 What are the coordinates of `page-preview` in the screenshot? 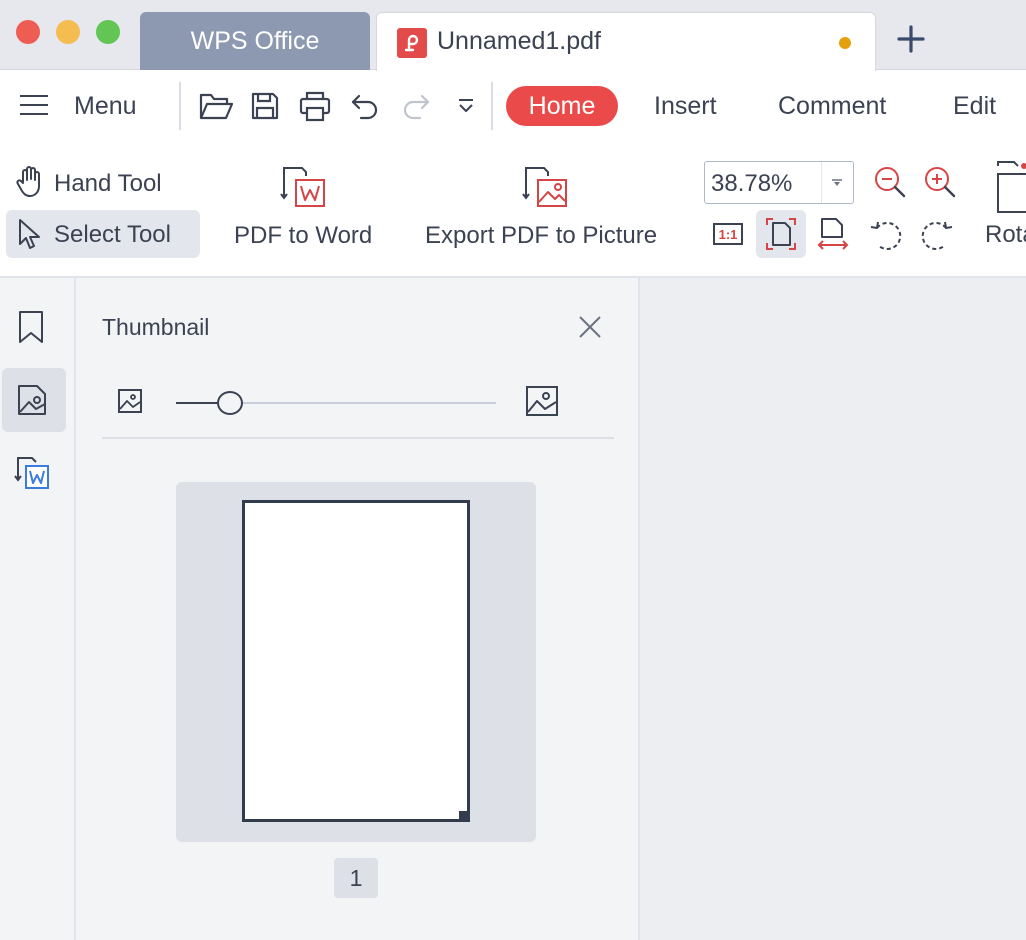 It's located at (356, 661).